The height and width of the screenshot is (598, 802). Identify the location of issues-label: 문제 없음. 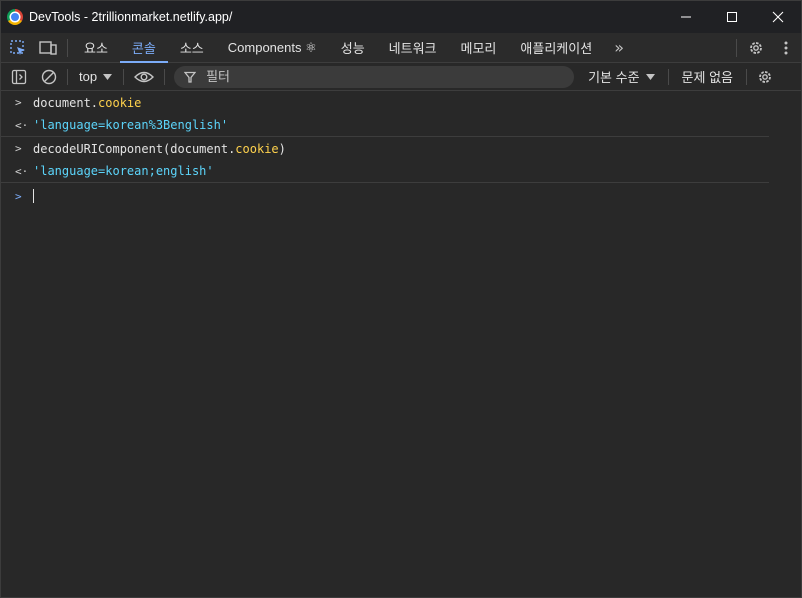
(707, 77).